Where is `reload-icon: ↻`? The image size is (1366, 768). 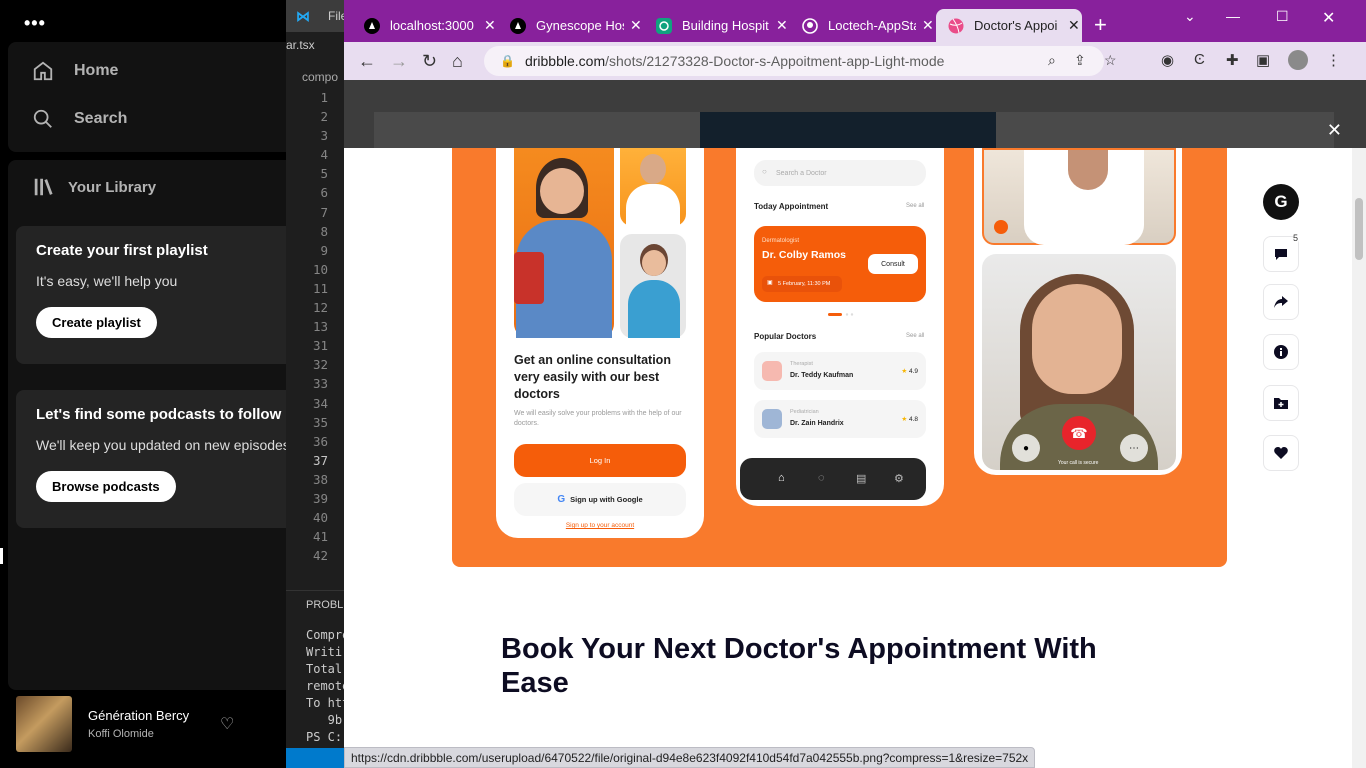 reload-icon: ↻ is located at coordinates (429, 61).